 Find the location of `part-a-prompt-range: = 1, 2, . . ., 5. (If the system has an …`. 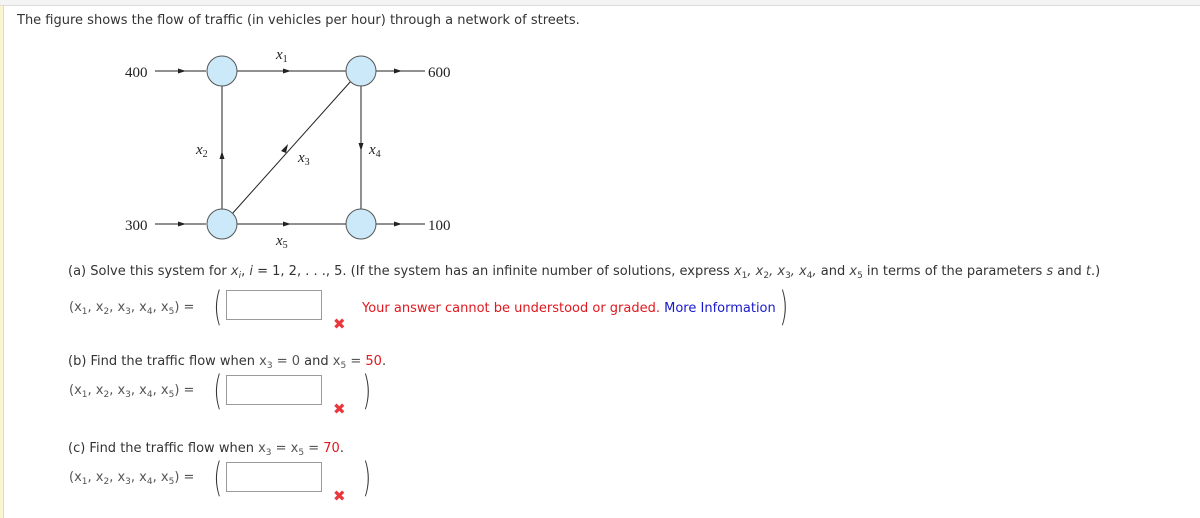

part-a-prompt-range: = 1, 2, . . ., 5. (If the system has an … is located at coordinates (493, 271).